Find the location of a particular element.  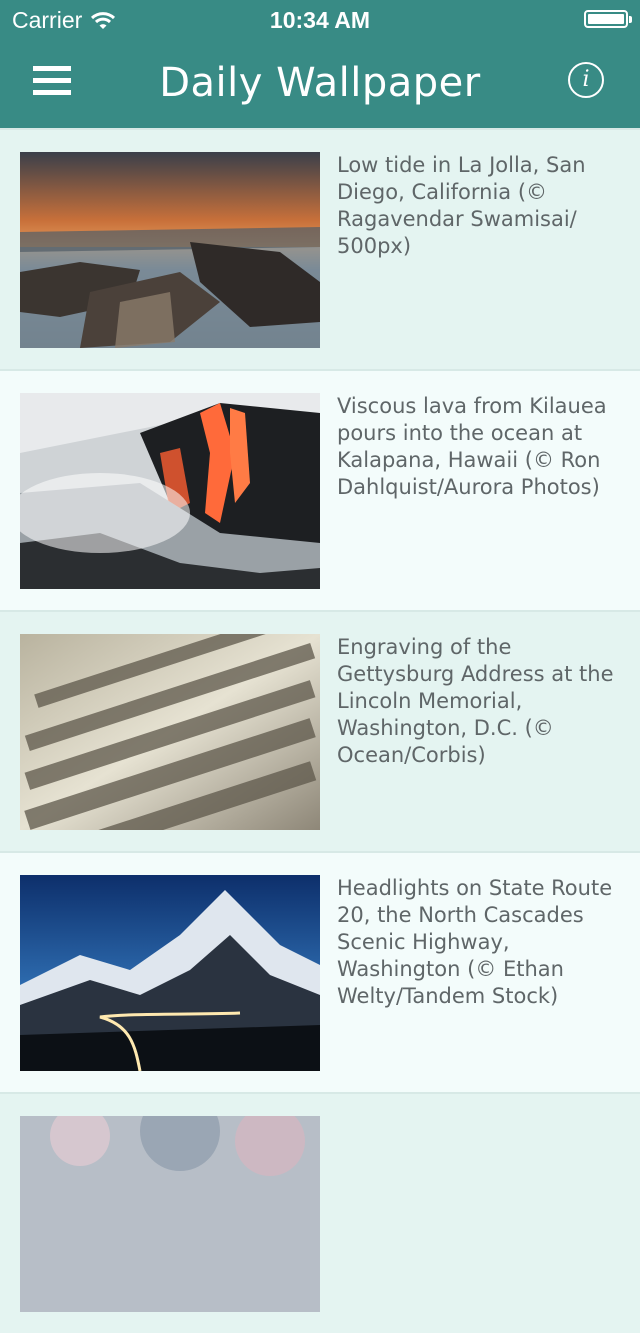

nav-bar: Daily Wallpaper i is located at coordinates (320, 84).